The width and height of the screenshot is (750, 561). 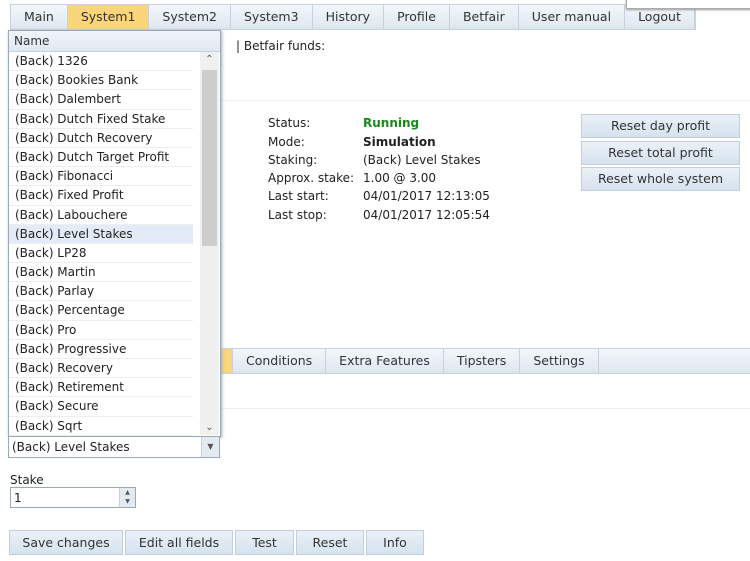 What do you see at coordinates (101, 349) in the screenshot?
I see `dropdown-option: (Back) Progressive` at bounding box center [101, 349].